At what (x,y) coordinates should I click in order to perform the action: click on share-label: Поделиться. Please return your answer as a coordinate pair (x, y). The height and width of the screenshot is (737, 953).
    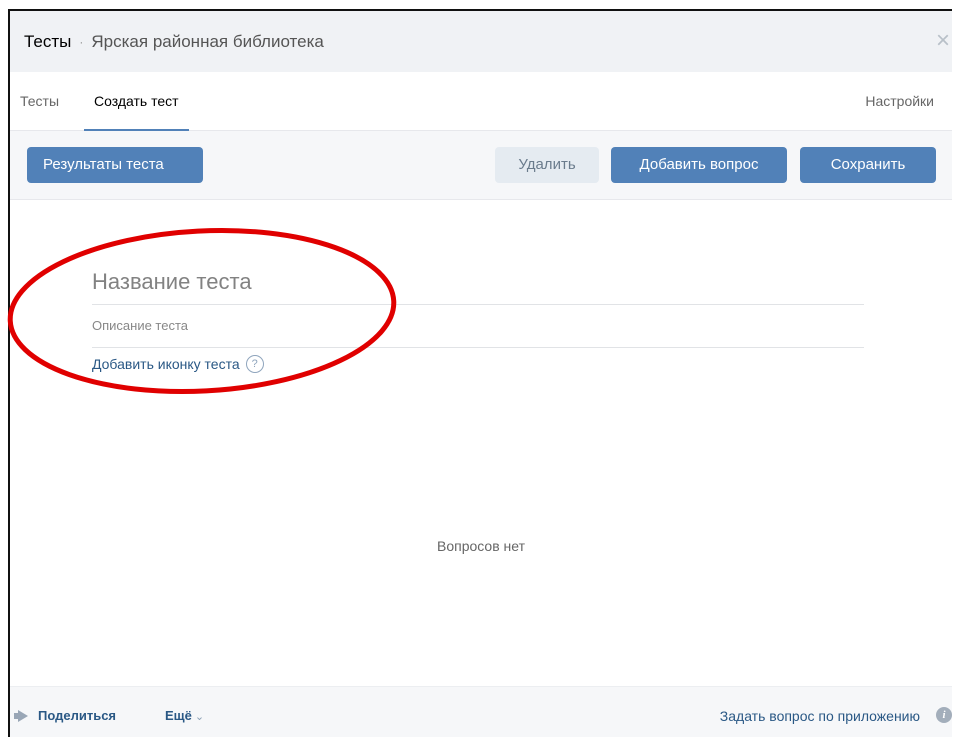
    Looking at the image, I should click on (77, 715).